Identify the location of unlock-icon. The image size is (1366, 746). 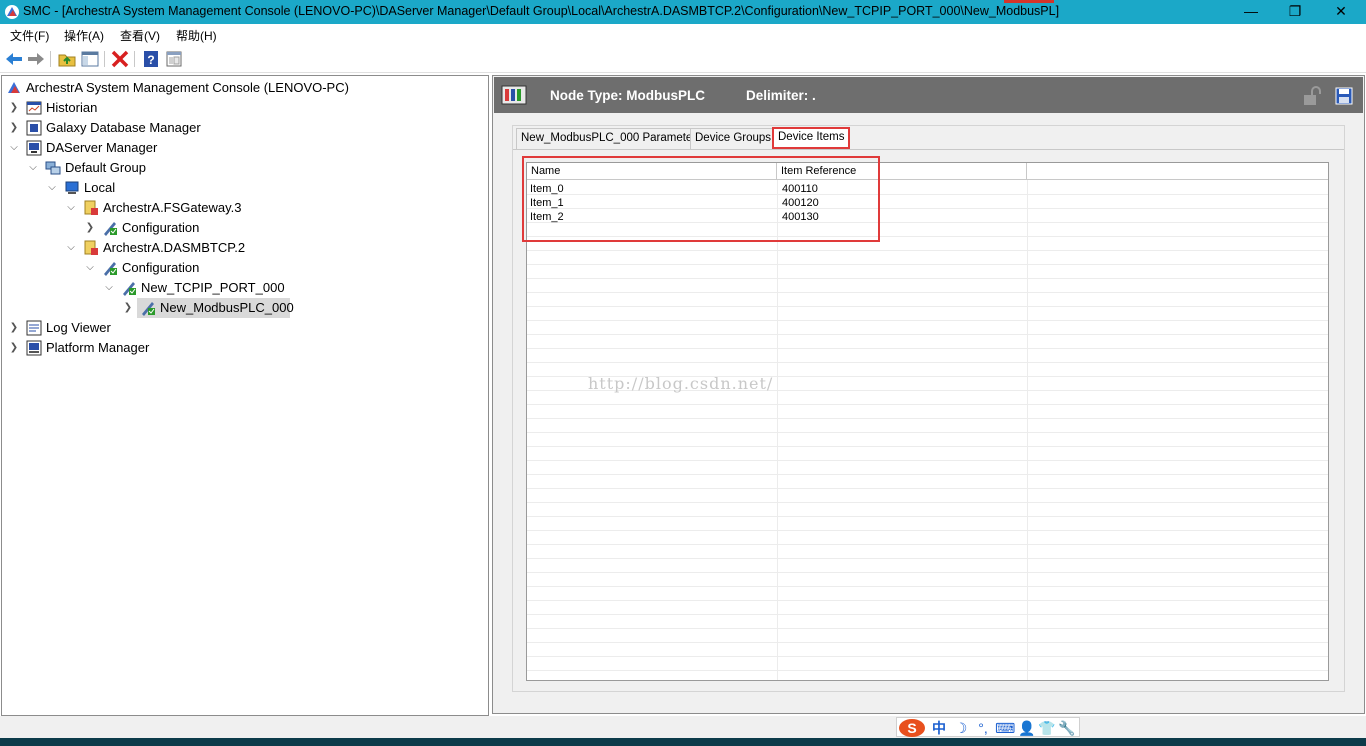
(1312, 96).